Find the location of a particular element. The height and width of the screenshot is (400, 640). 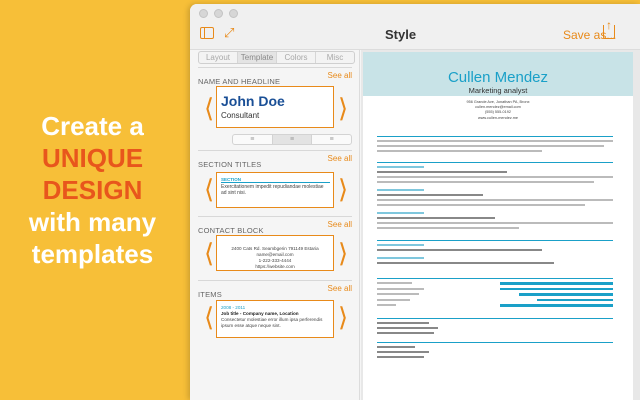

align-left-button: ≡ is located at coordinates (253, 139).